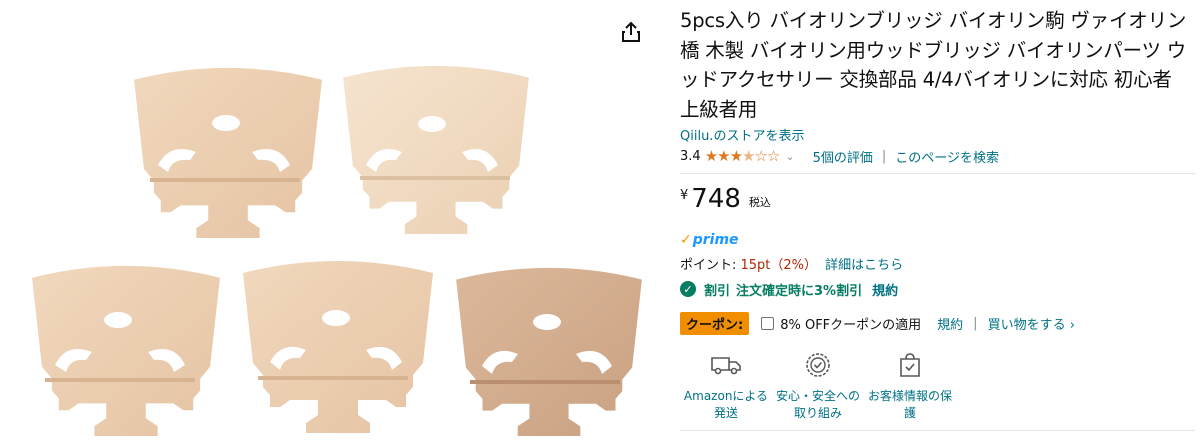 The image size is (1200, 448). Describe the element at coordinates (690, 156) in the screenshot. I see `rating-value: 3.4` at that location.